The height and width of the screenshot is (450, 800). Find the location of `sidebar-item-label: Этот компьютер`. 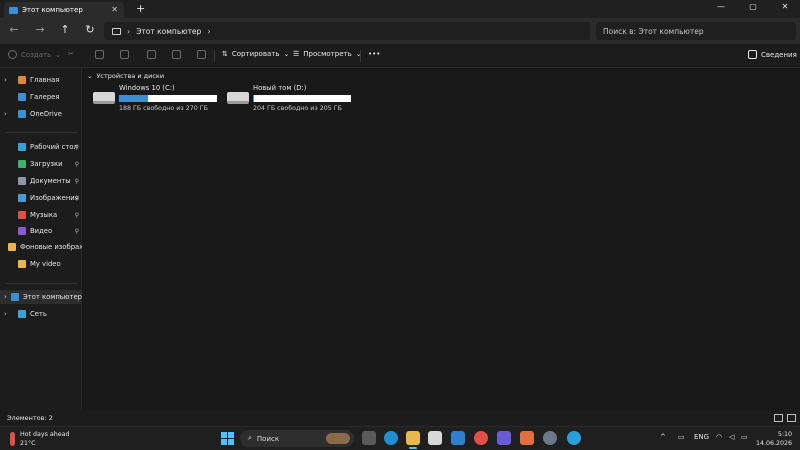

sidebar-item-label: Этот компьютер is located at coordinates (52, 297).